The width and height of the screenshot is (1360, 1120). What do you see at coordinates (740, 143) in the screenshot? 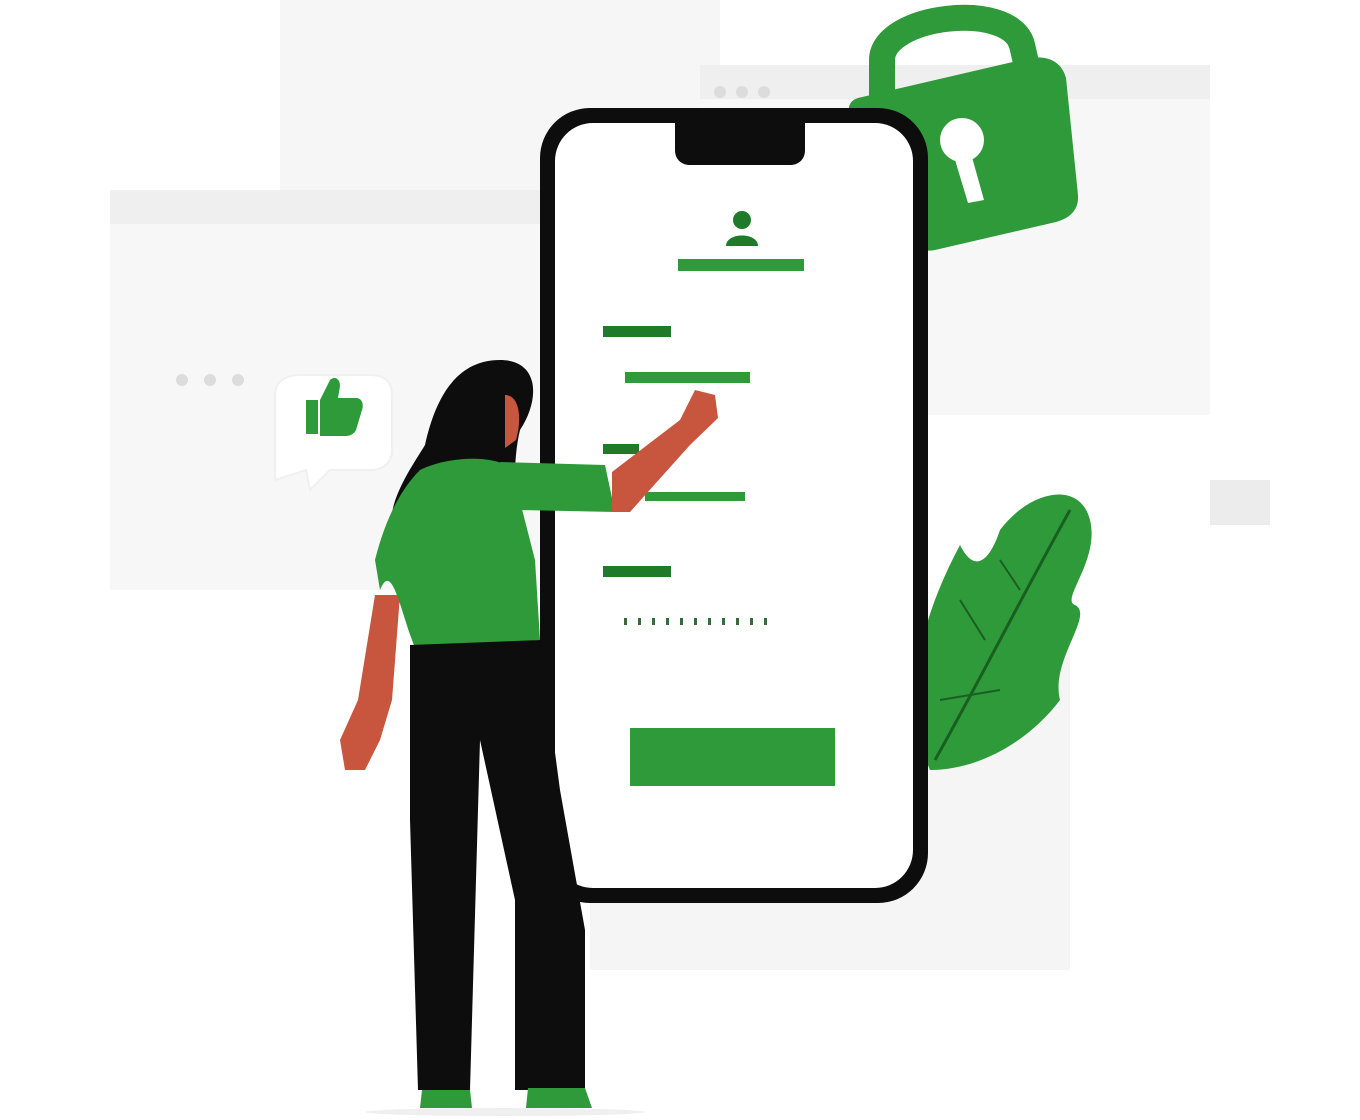
I see `phone-notch` at bounding box center [740, 143].